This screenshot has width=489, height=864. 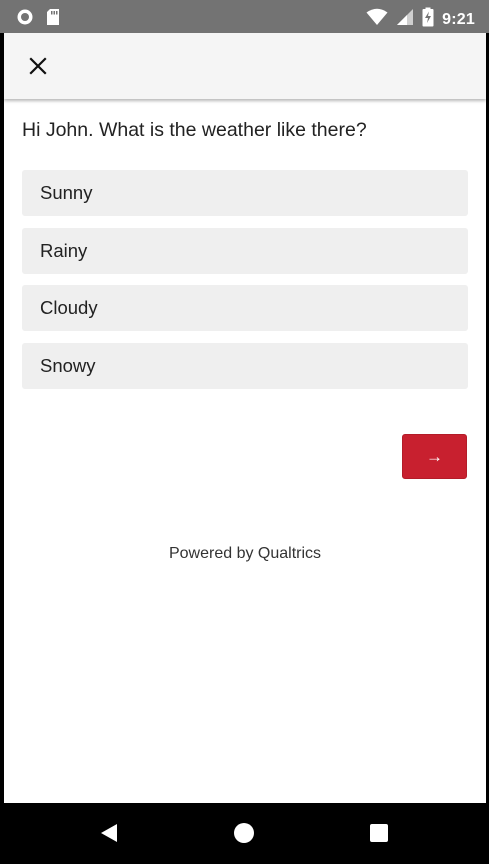 I want to click on powered-by-footer: Powered by Qualtrics, so click(x=245, y=553).